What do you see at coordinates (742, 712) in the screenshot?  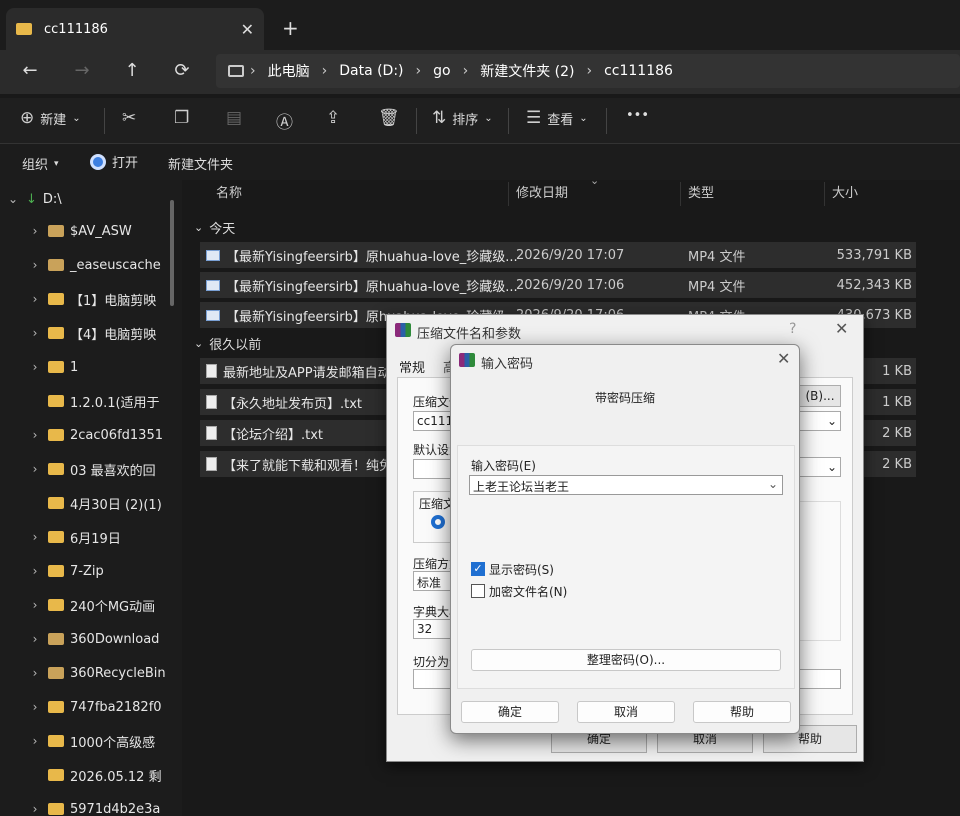 I see `help-button: 帮助` at bounding box center [742, 712].